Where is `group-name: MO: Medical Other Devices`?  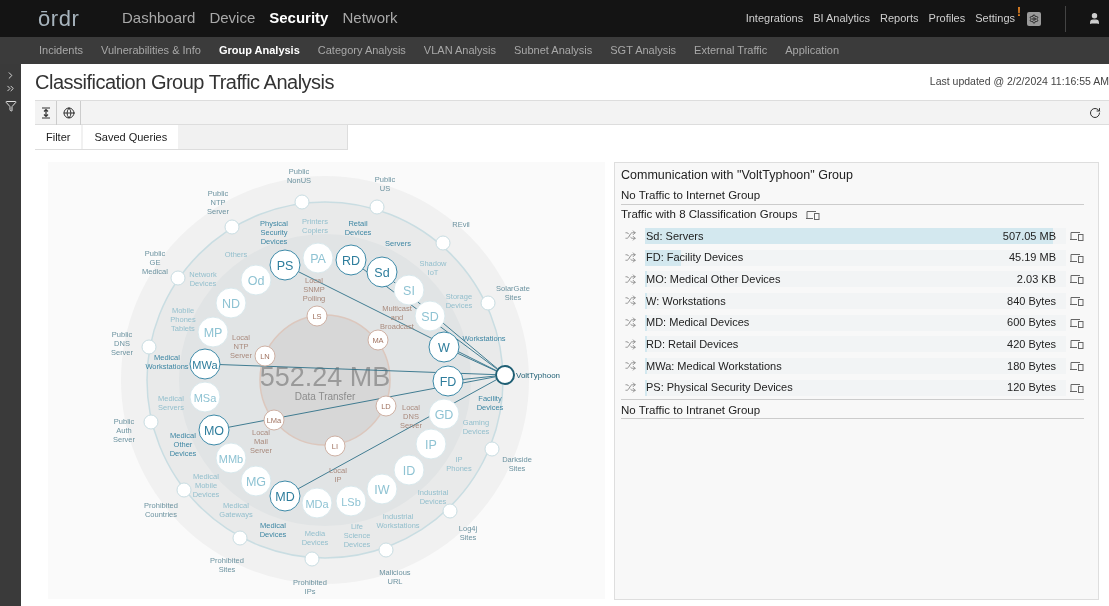
group-name: MO: Medical Other Devices is located at coordinates (713, 279).